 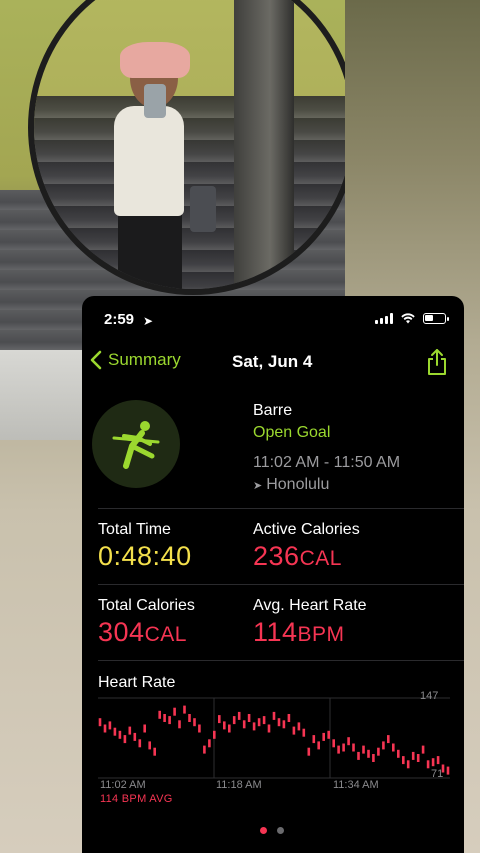 What do you see at coordinates (436, 318) in the screenshot?
I see `battery-icon` at bounding box center [436, 318].